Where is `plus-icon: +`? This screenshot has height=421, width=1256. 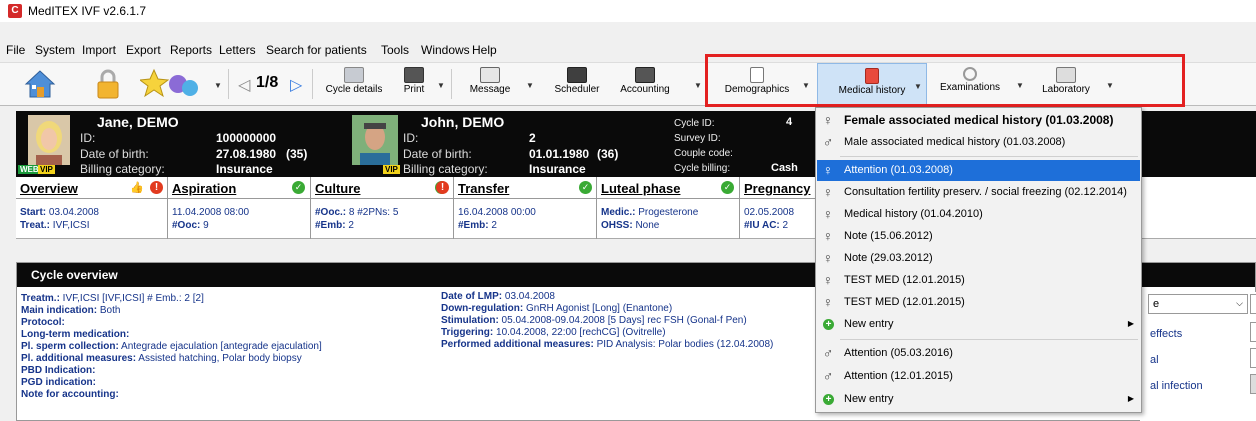 plus-icon: + is located at coordinates (828, 399).